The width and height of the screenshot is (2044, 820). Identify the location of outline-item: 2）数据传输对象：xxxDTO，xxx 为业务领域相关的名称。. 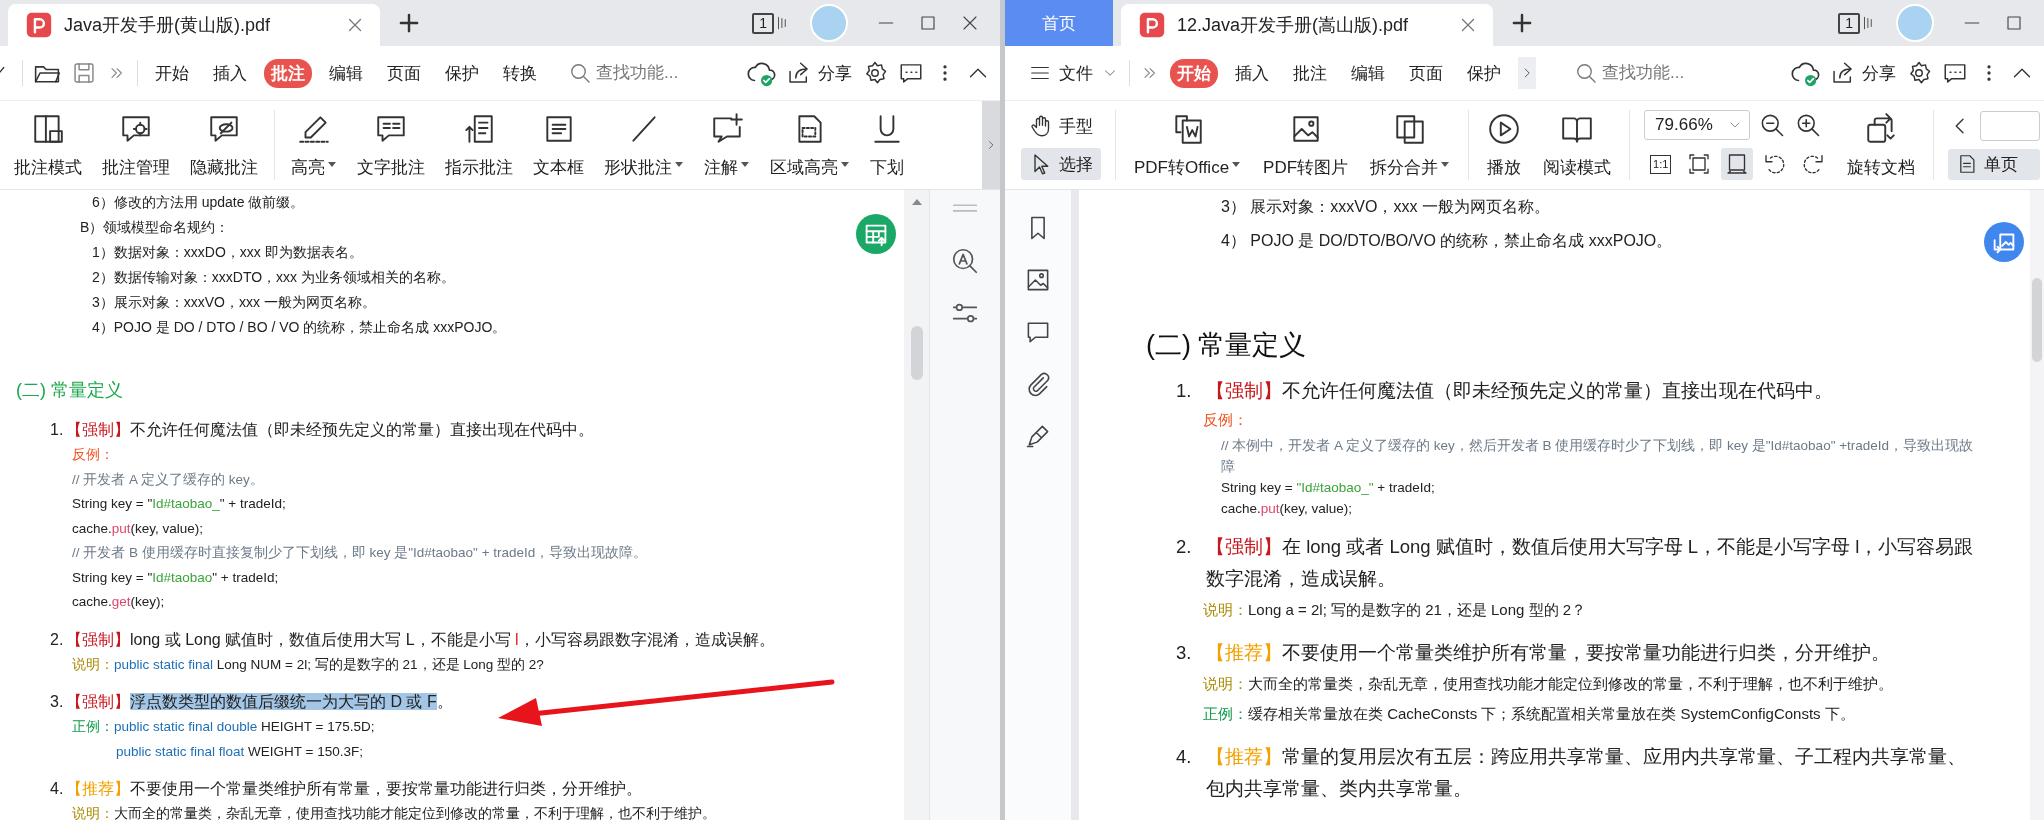
(273, 277).